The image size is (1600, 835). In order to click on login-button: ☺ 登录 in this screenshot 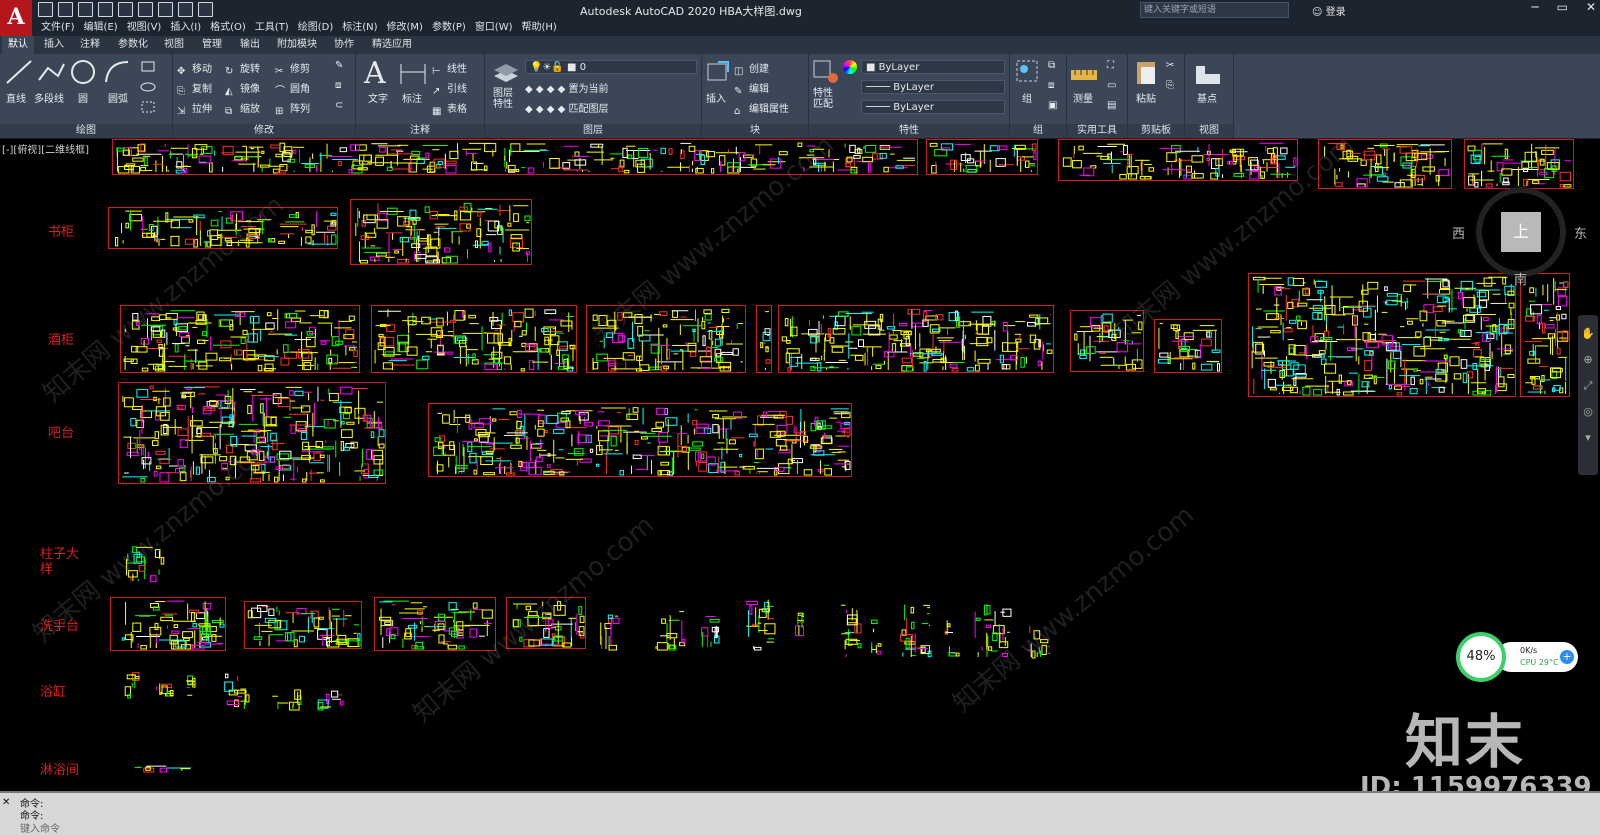, I will do `click(1329, 10)`.